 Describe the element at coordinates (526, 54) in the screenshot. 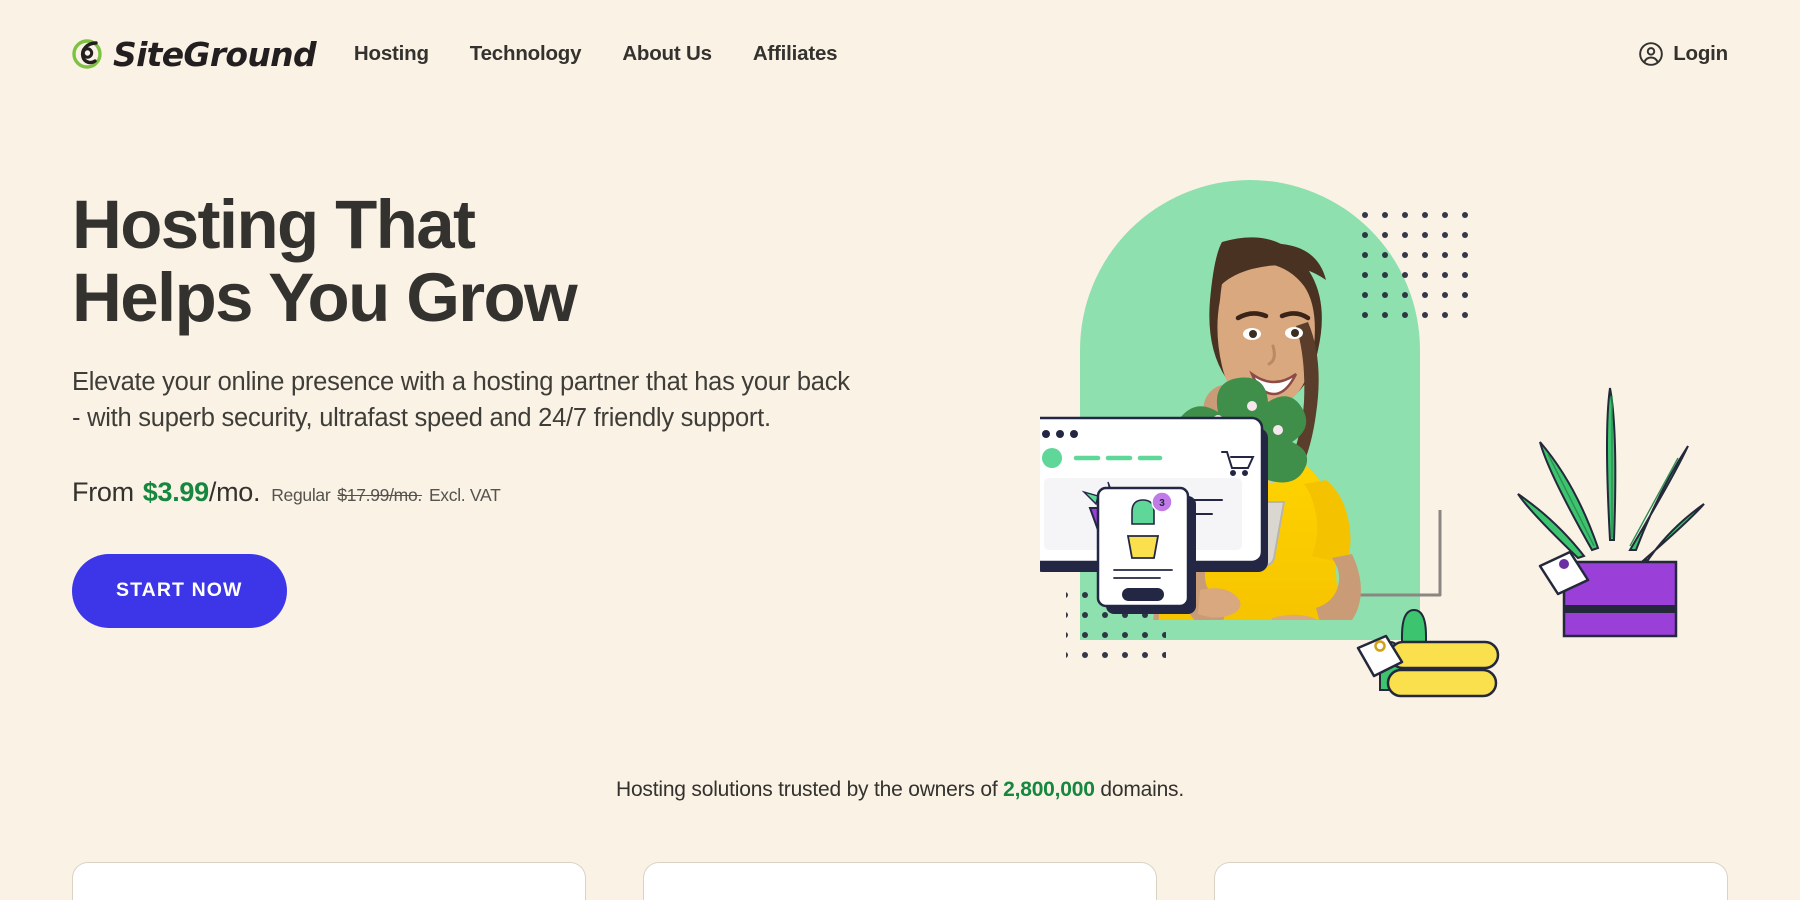

I see `nav-item-technology: Technology` at that location.